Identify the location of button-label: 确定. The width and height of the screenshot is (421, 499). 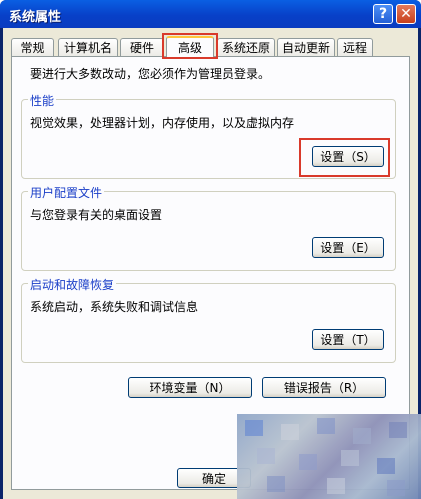
(213, 478).